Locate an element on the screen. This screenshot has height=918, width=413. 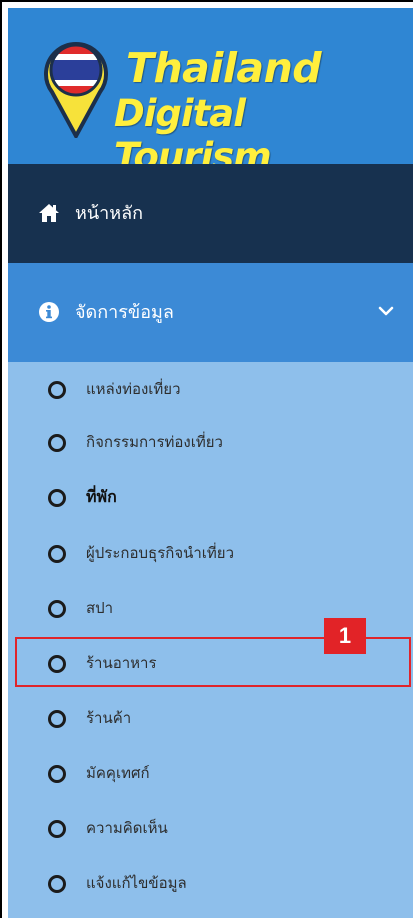
submenu-item-label: แหล่งท่องเที่ยว is located at coordinates (133, 389).